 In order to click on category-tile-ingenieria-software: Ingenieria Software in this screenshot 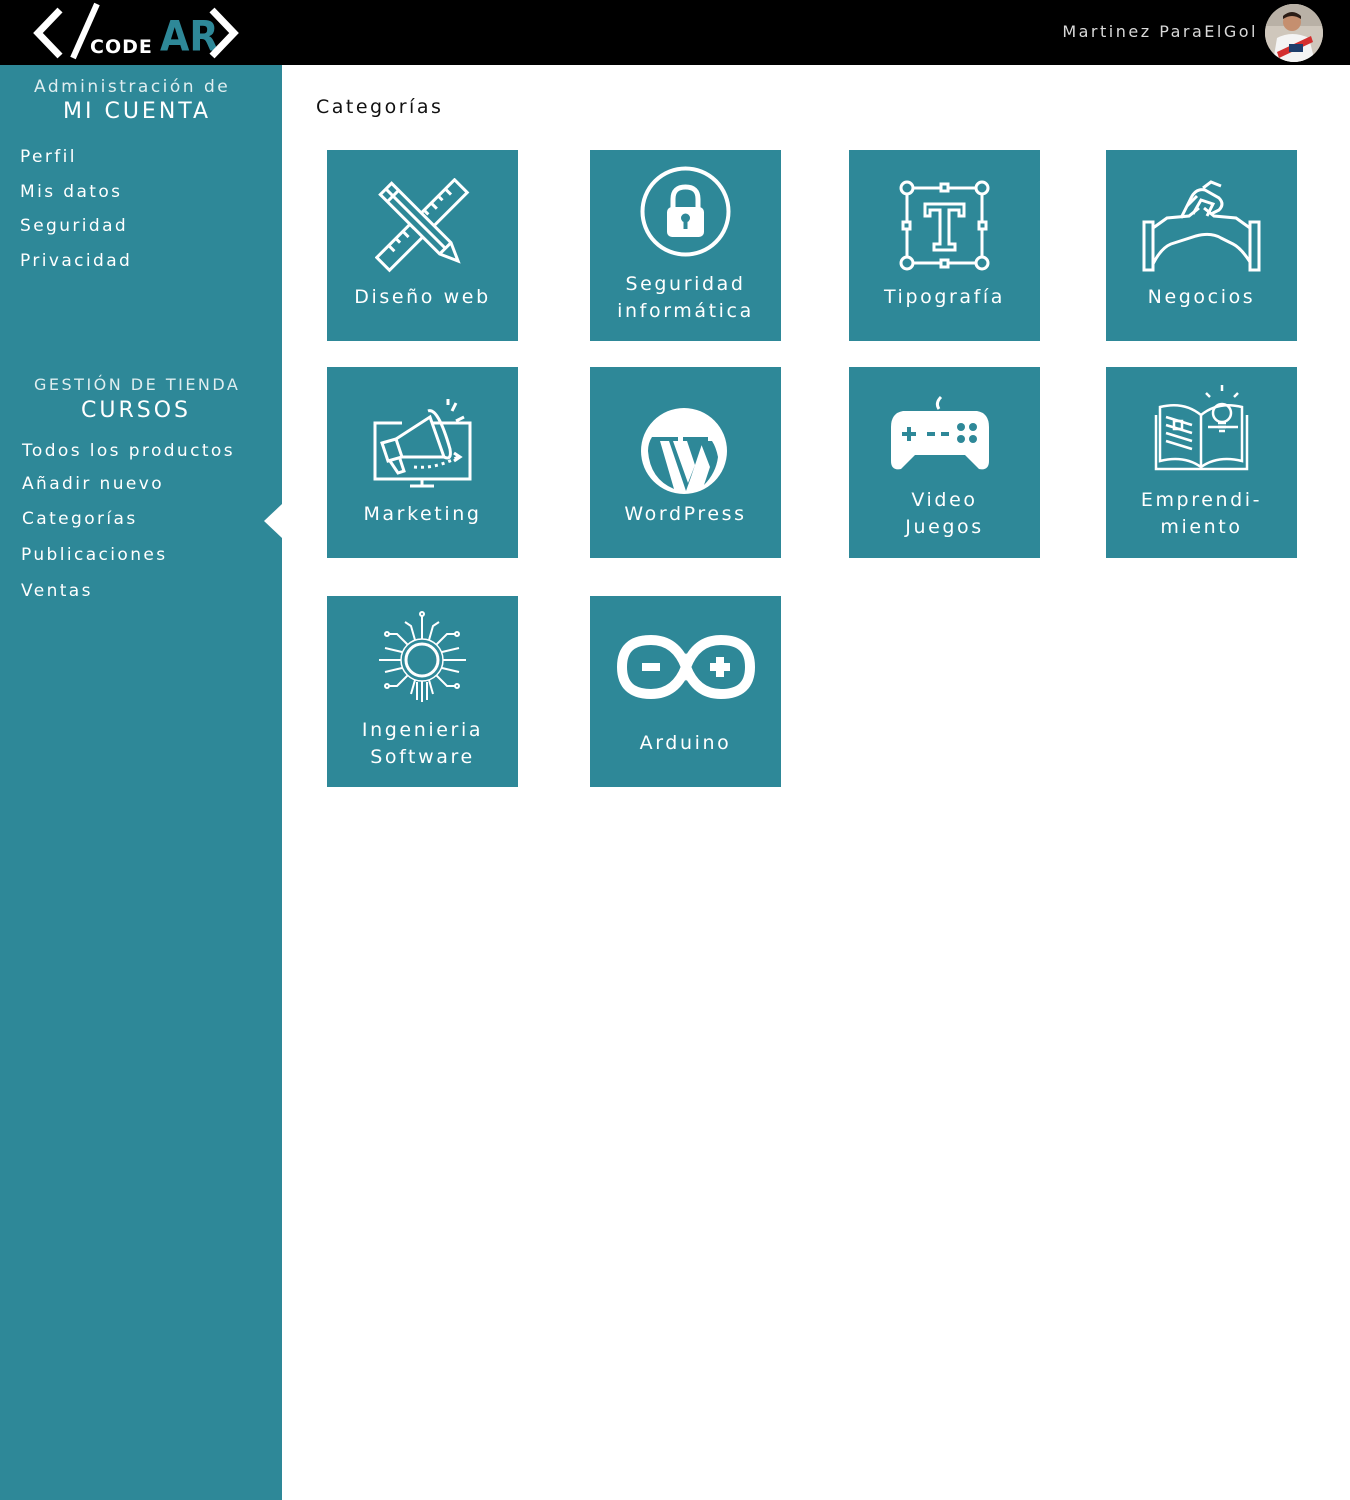, I will do `click(422, 691)`.